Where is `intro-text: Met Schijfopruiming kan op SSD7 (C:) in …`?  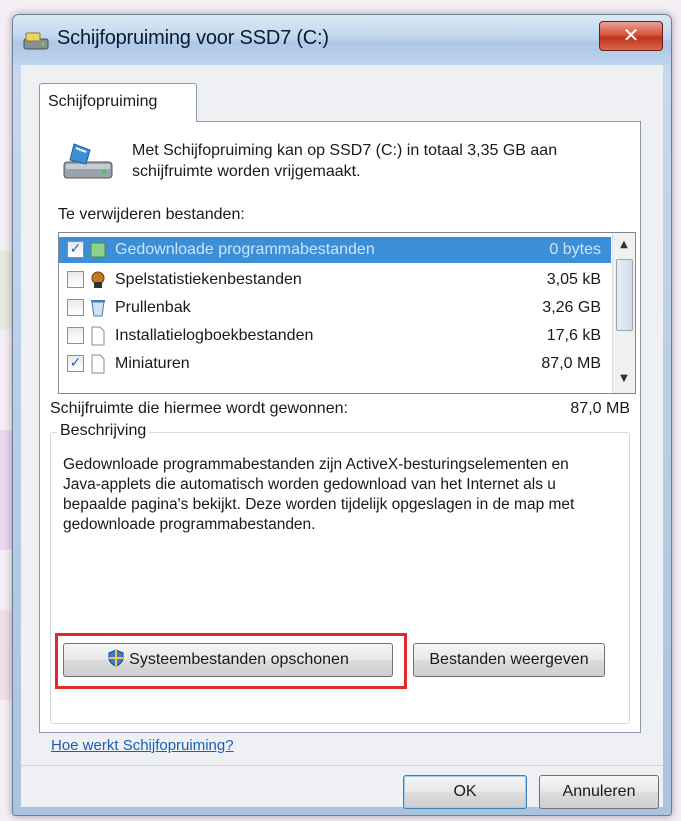 intro-text: Met Schijfopruiming kan op SSD7 (C:) in … is located at coordinates (345, 161).